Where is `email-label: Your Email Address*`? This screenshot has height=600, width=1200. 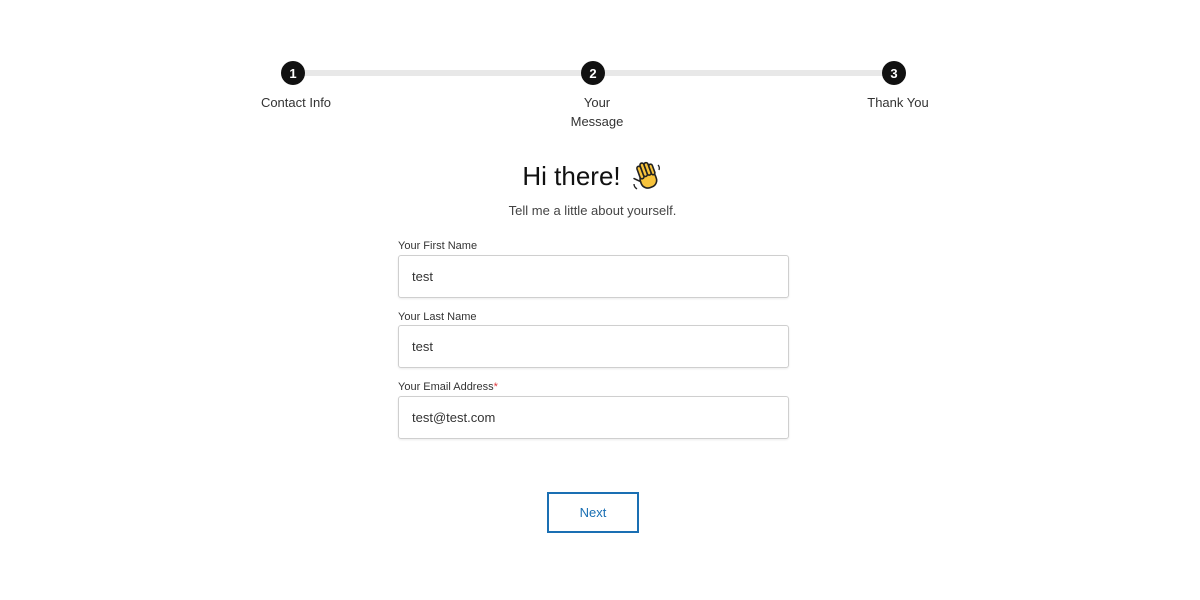 email-label: Your Email Address* is located at coordinates (448, 387).